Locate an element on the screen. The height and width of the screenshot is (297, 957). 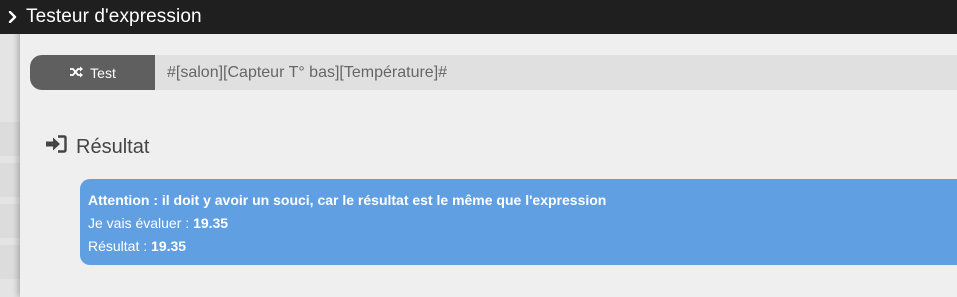
modal-title: Testeur d'expression is located at coordinates (114, 16).